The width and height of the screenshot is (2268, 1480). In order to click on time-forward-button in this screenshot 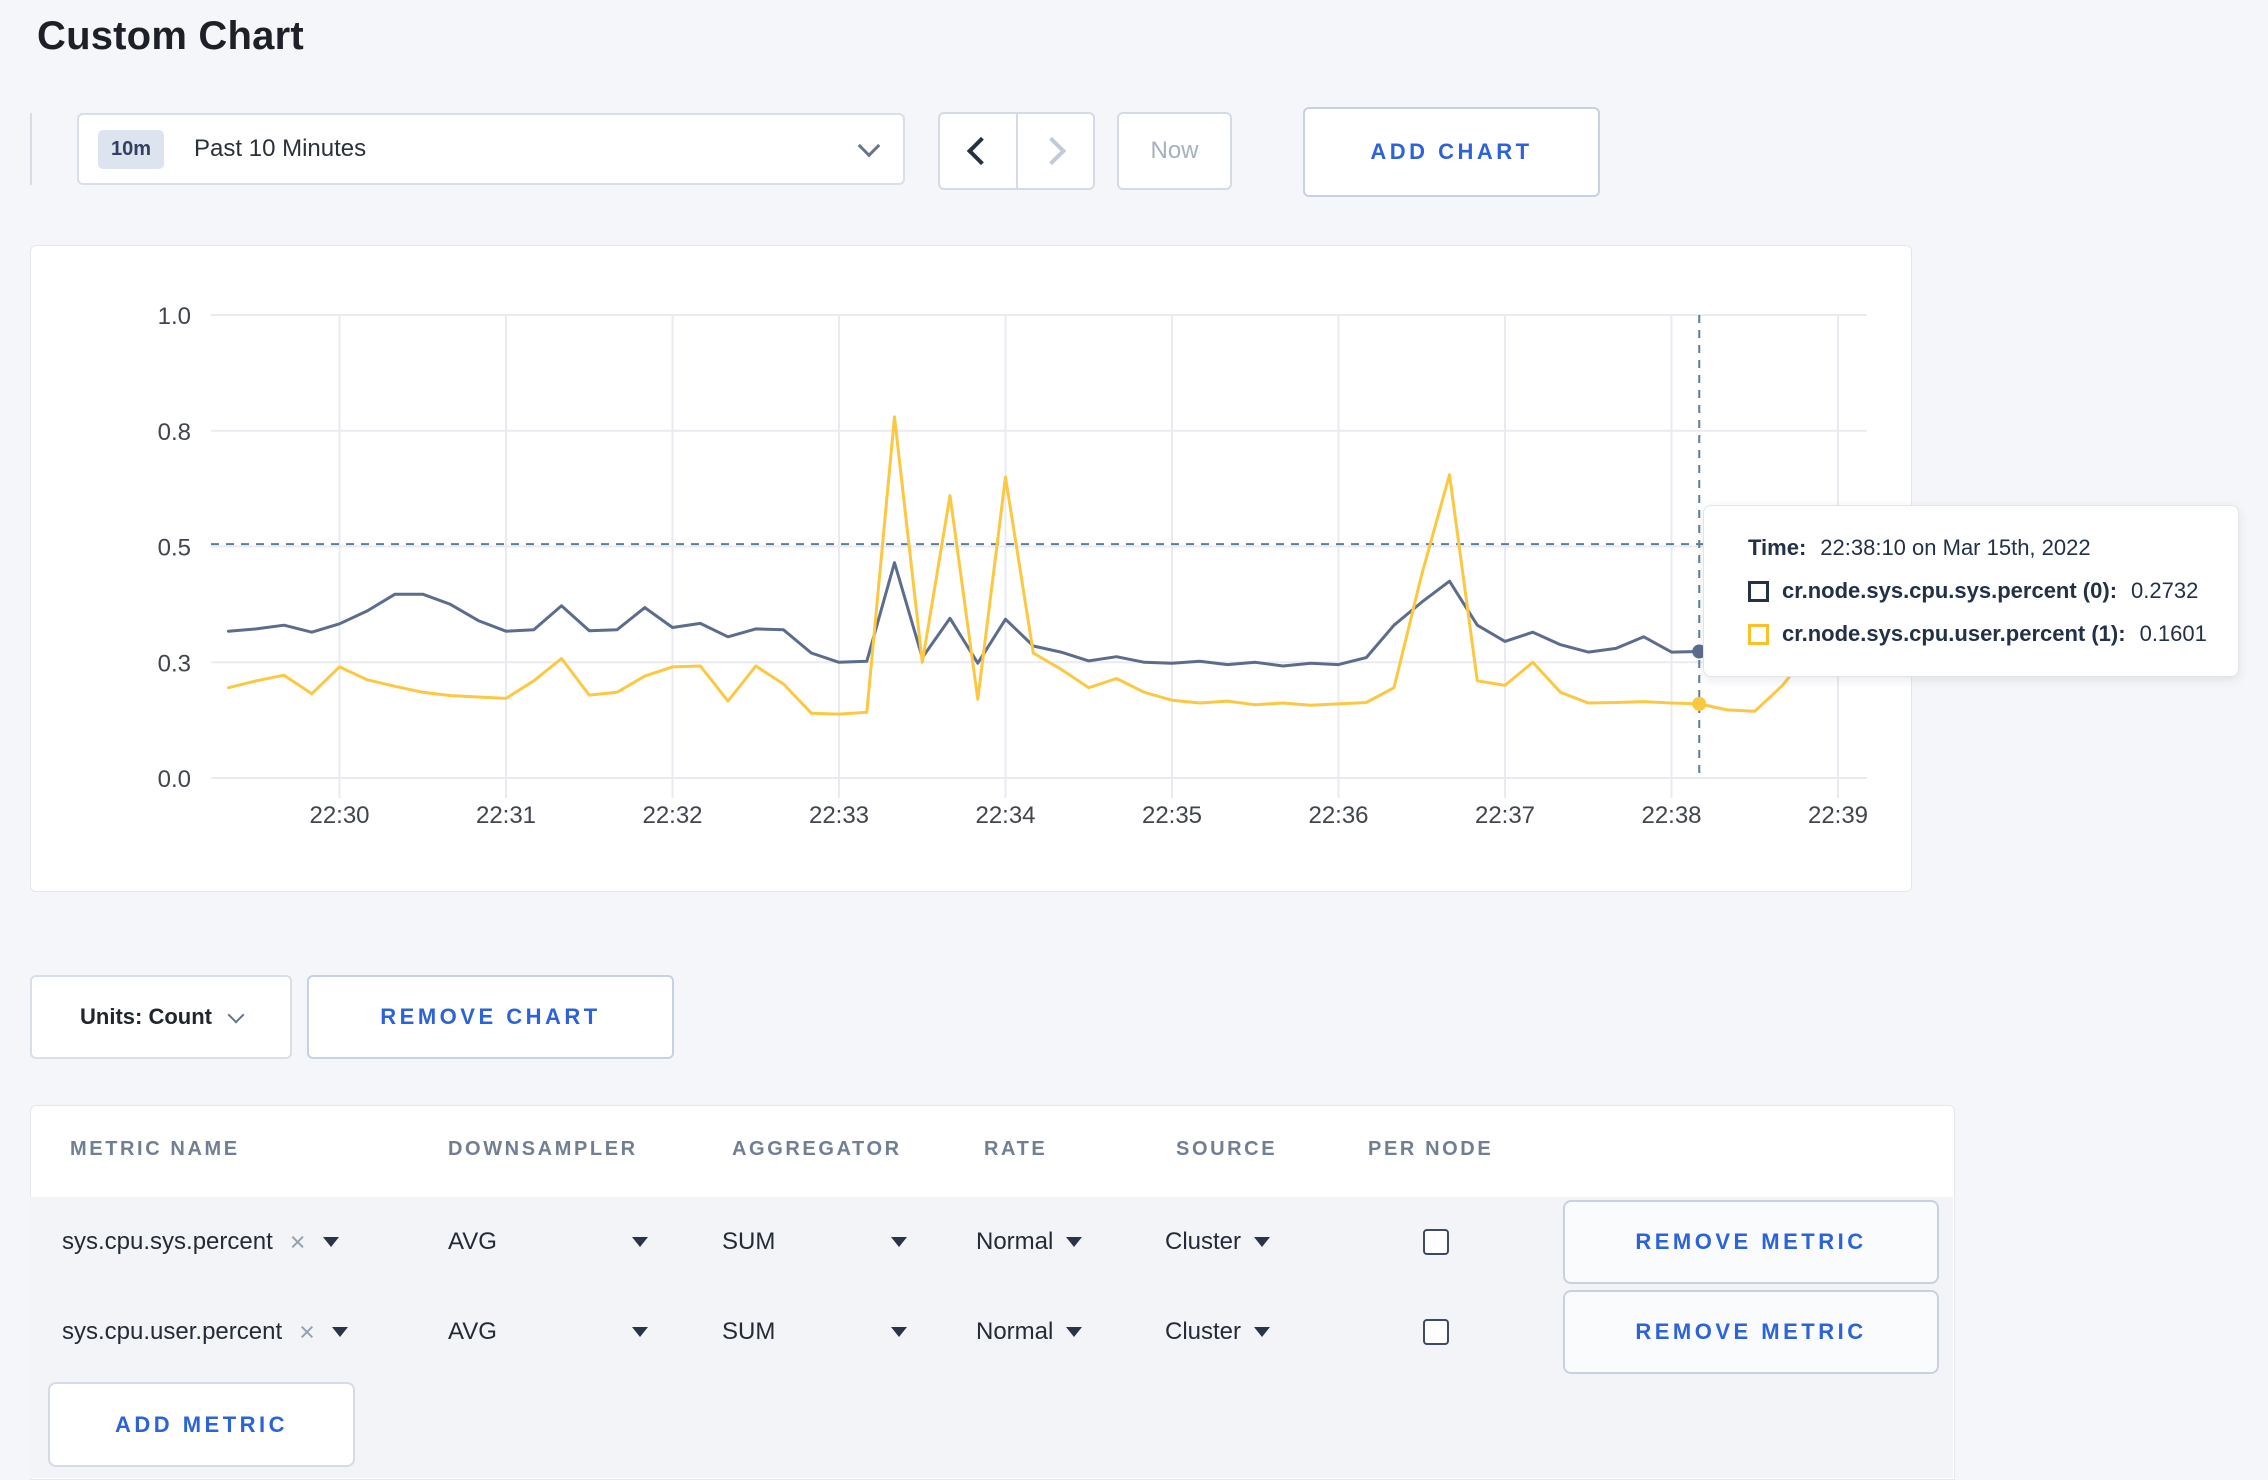, I will do `click(1054, 151)`.